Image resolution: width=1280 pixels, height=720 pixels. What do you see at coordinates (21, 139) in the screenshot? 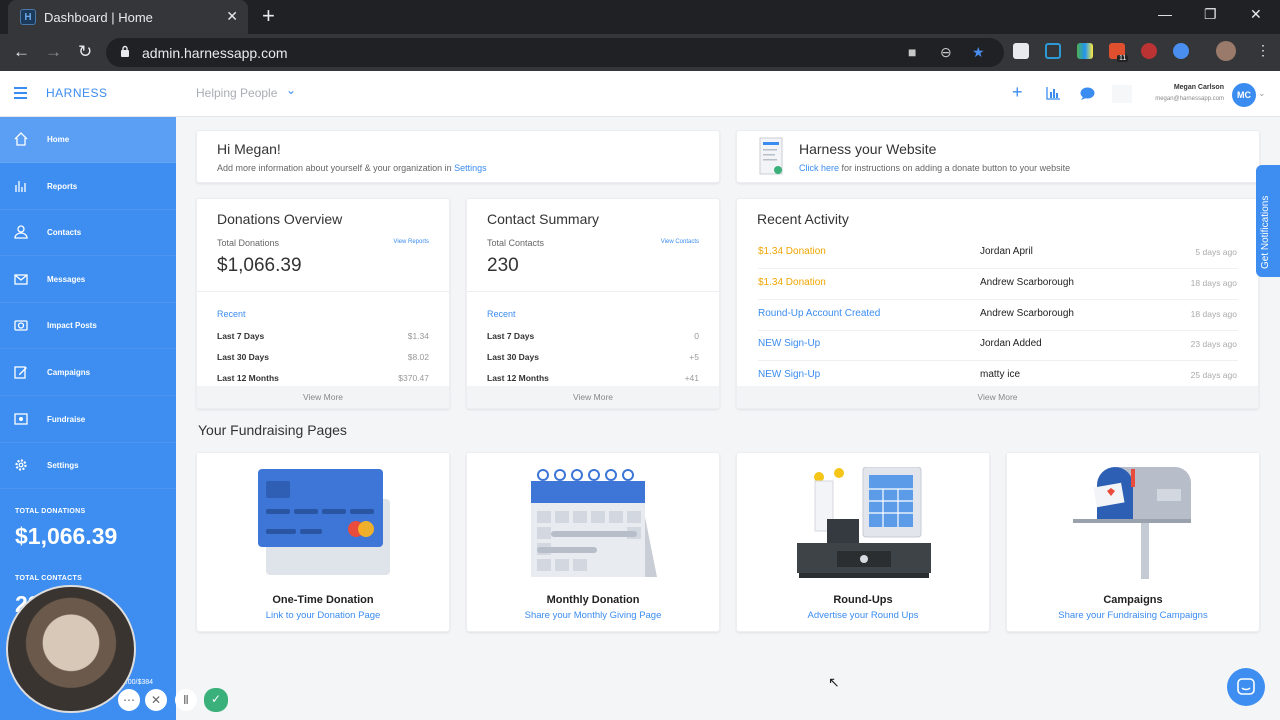
I see `home-icon` at bounding box center [21, 139].